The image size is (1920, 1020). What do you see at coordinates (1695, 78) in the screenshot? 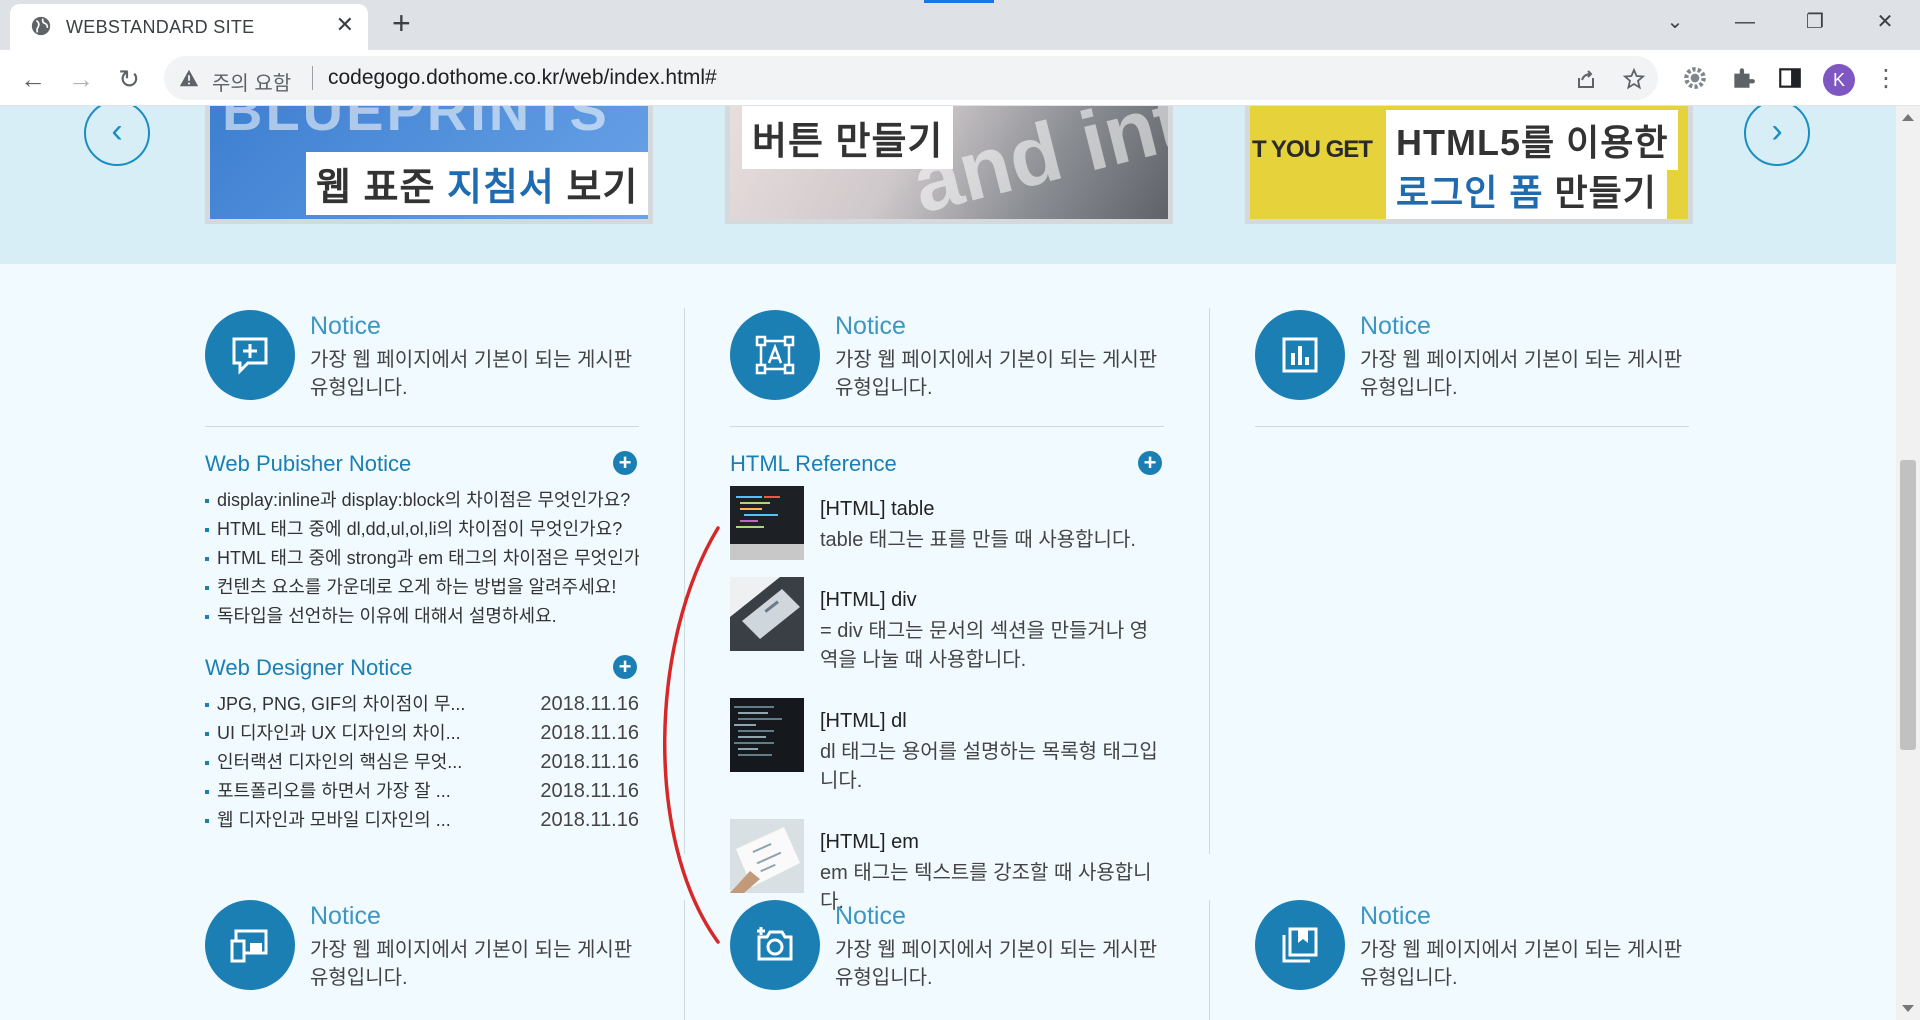
I see `extension-gear-icon` at bounding box center [1695, 78].